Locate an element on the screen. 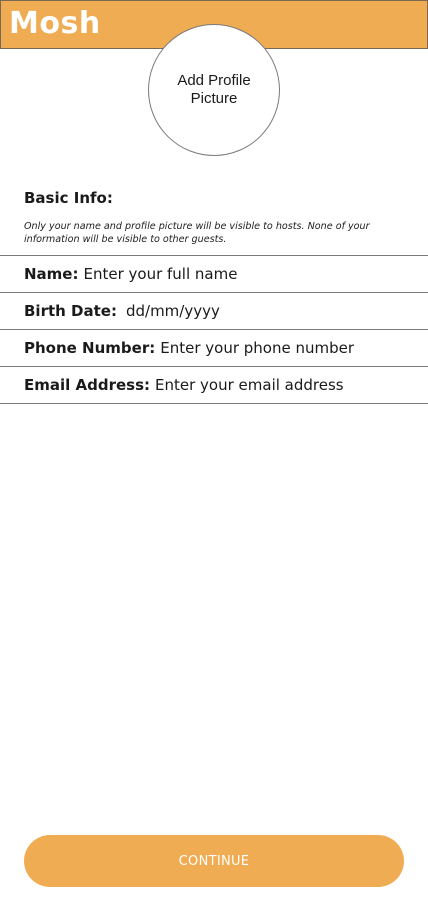 The height and width of the screenshot is (923, 428). add-profile-picture-button: Add Profile Picture is located at coordinates (214, 90).